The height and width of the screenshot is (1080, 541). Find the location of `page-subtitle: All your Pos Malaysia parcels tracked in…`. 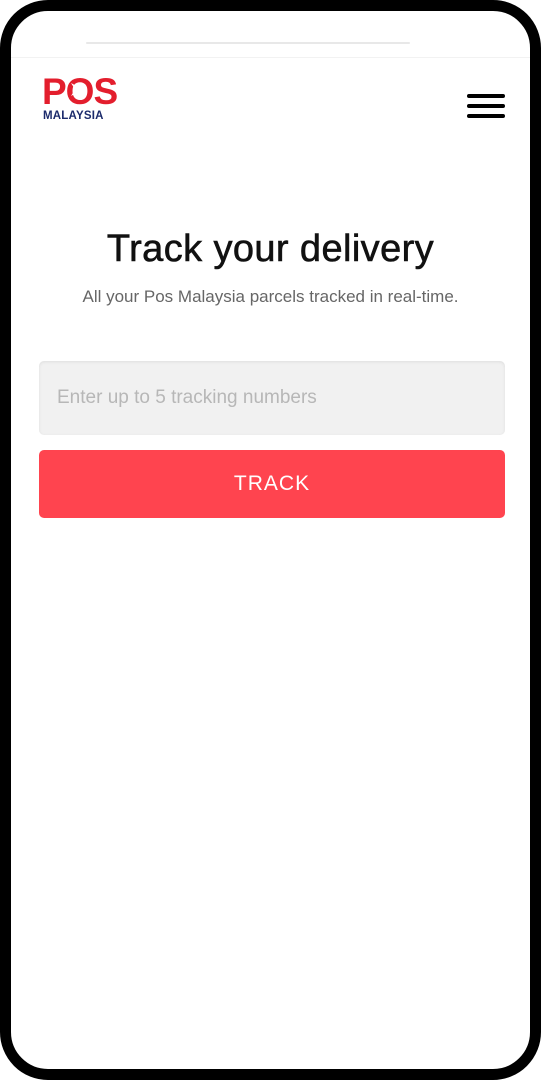

page-subtitle: All your Pos Malaysia parcels tracked in… is located at coordinates (270, 296).